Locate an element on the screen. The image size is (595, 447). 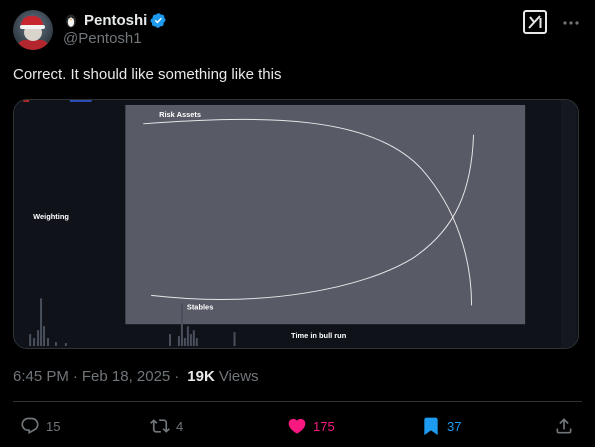
divider is located at coordinates (297, 401).